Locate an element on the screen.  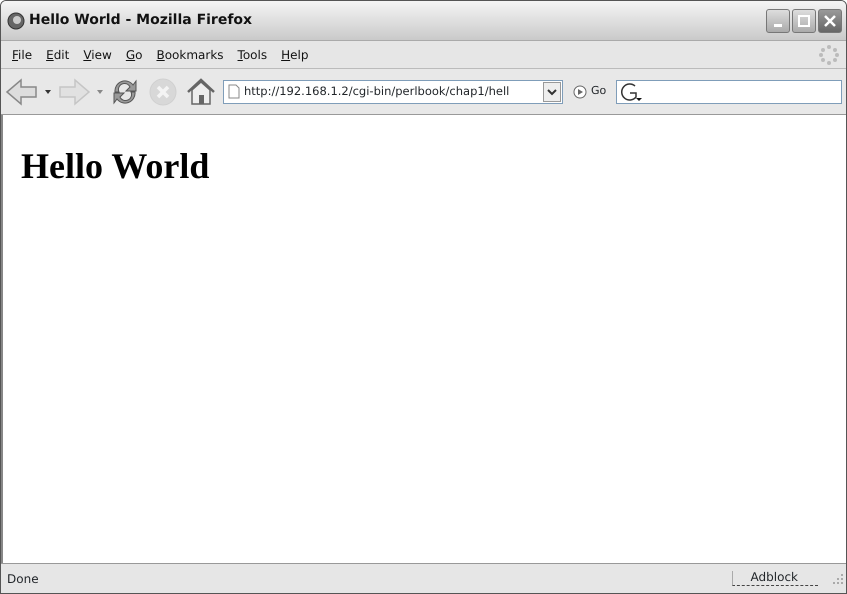
maximize-button is located at coordinates (804, 20).